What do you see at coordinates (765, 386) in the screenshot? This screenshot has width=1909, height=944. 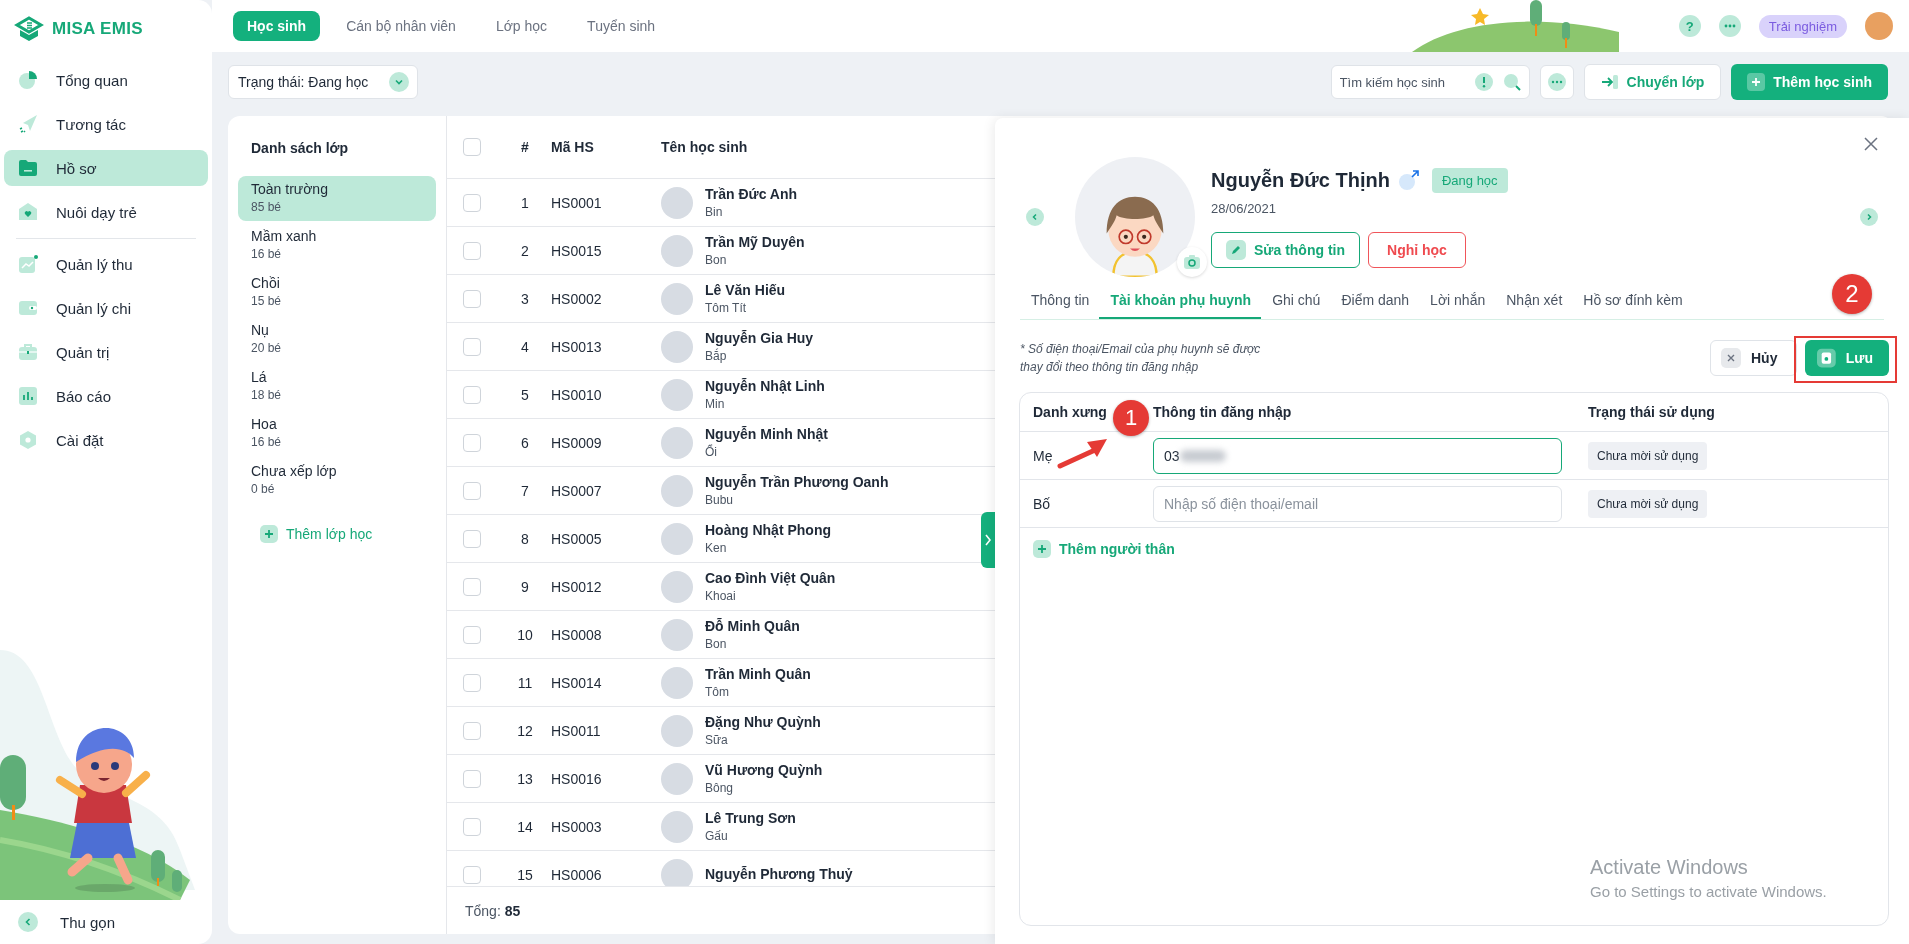 I see `student-name: Nguyễn Nhật Linh` at bounding box center [765, 386].